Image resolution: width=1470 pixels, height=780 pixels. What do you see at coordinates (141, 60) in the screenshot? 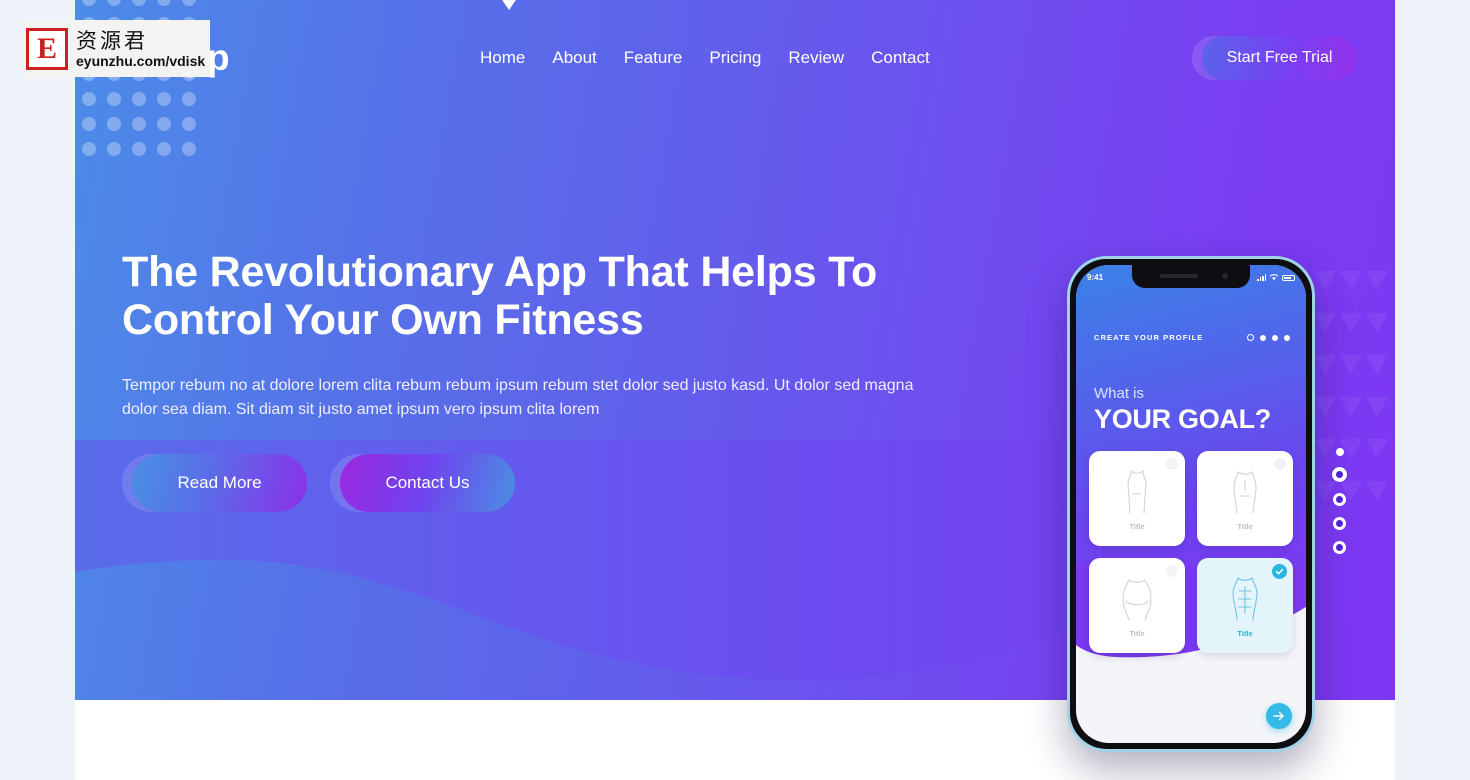
I see `watermark-url: eyunzhu.com/vdisk` at bounding box center [141, 60].